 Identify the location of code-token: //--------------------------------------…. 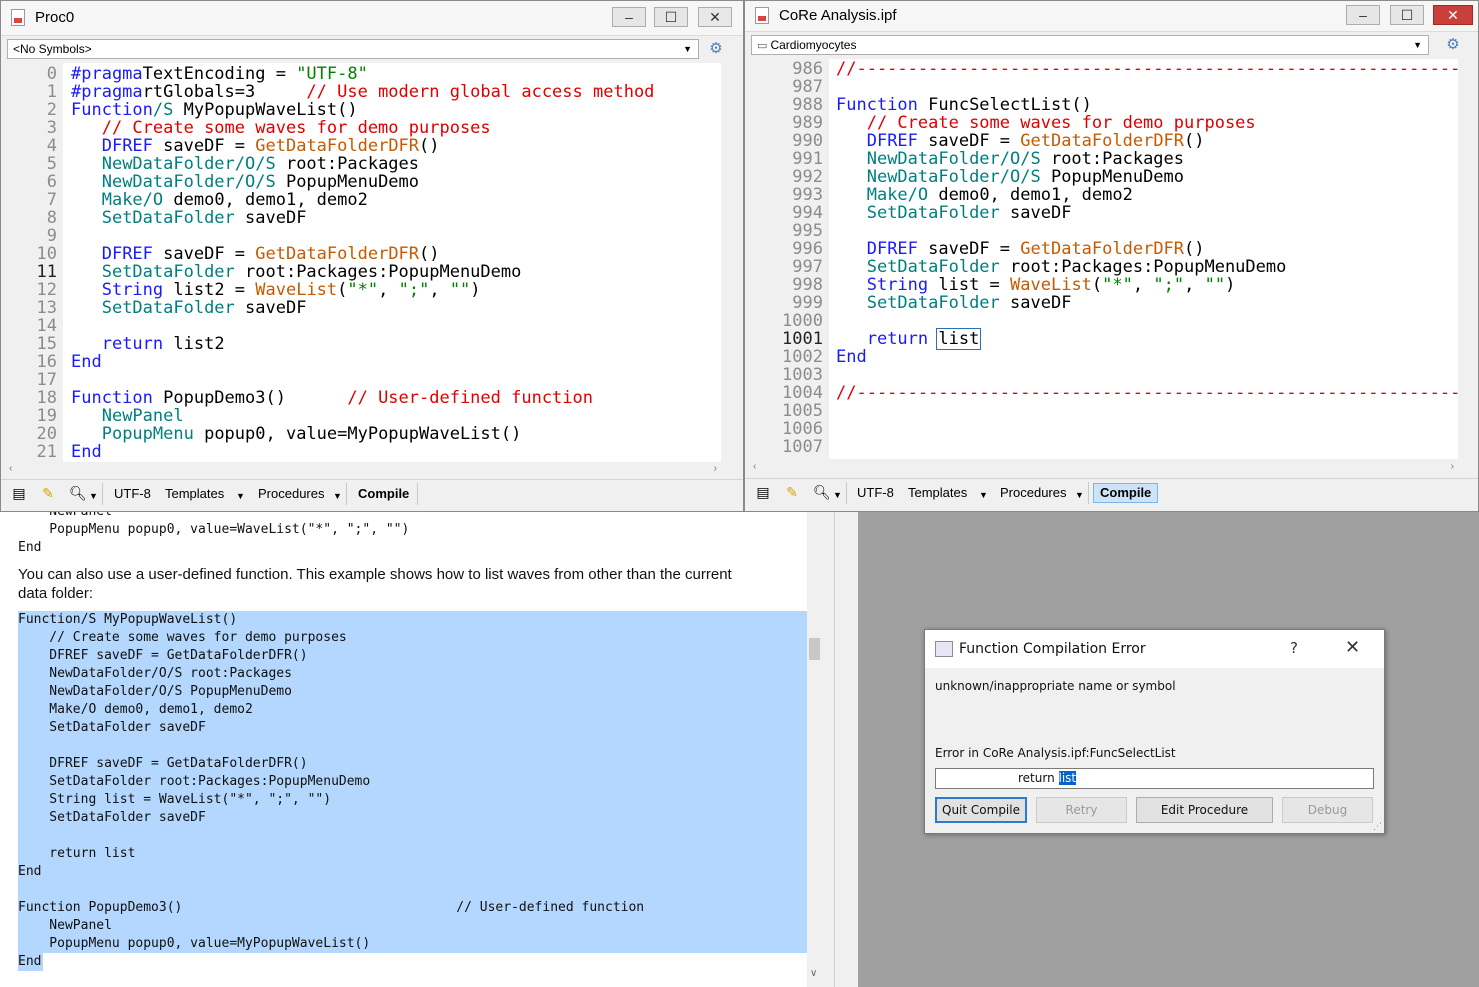
(1147, 69).